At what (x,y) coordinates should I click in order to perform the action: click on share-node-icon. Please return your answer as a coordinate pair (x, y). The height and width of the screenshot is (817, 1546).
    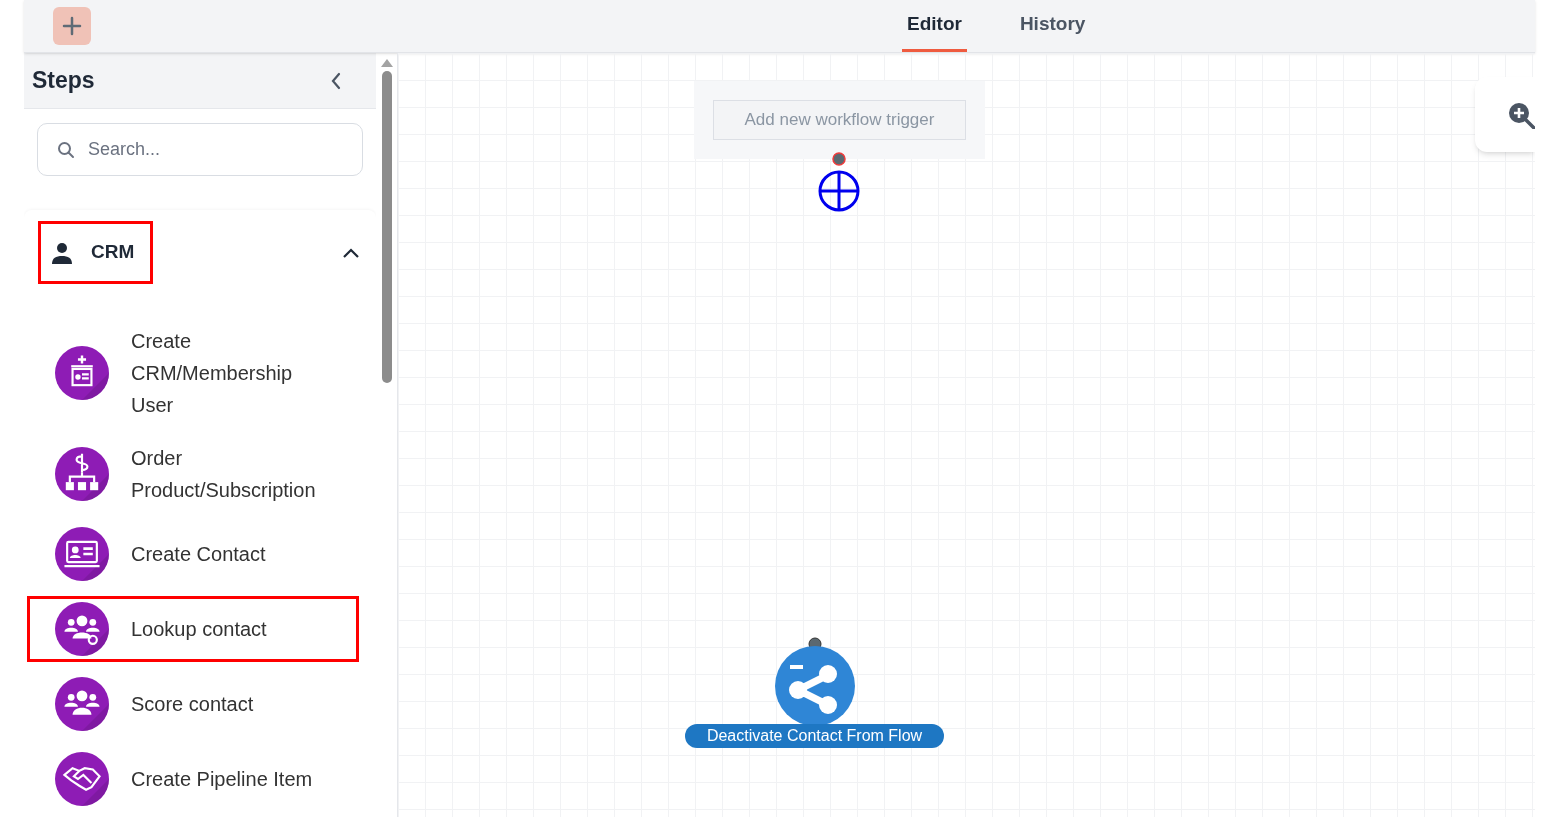
    Looking at the image, I should click on (814, 686).